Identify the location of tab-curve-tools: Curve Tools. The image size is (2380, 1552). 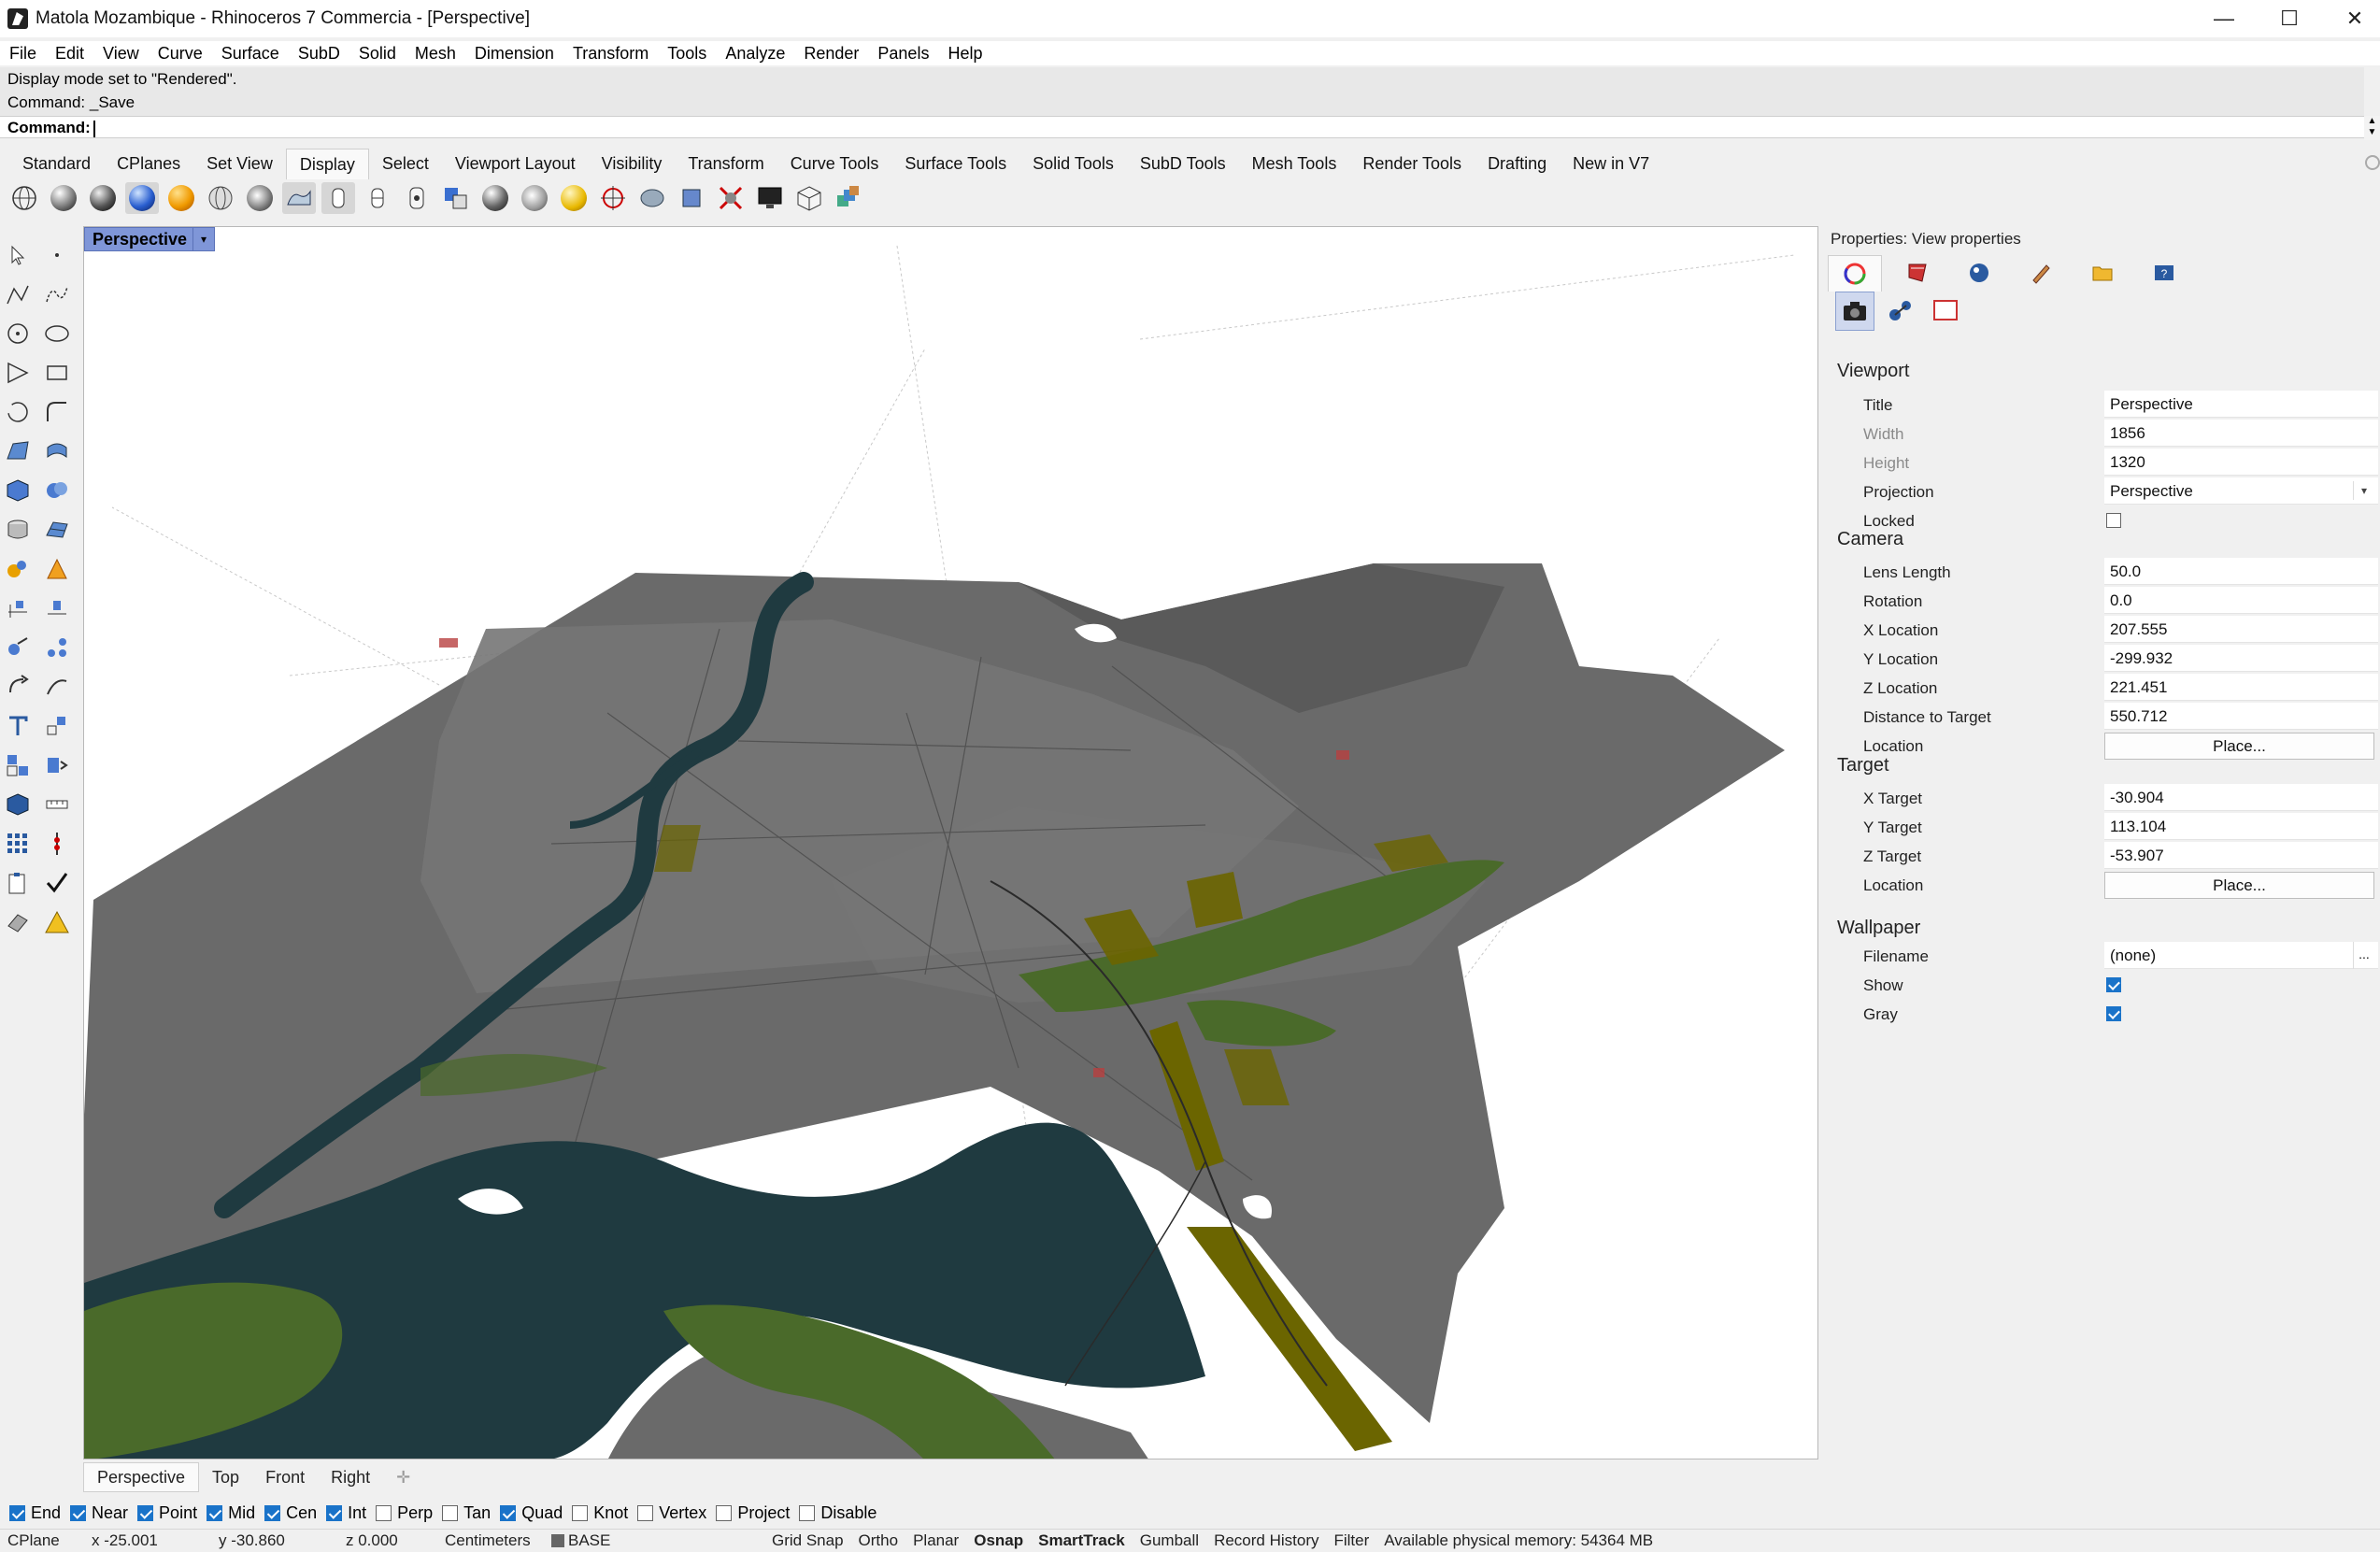
(834, 163).